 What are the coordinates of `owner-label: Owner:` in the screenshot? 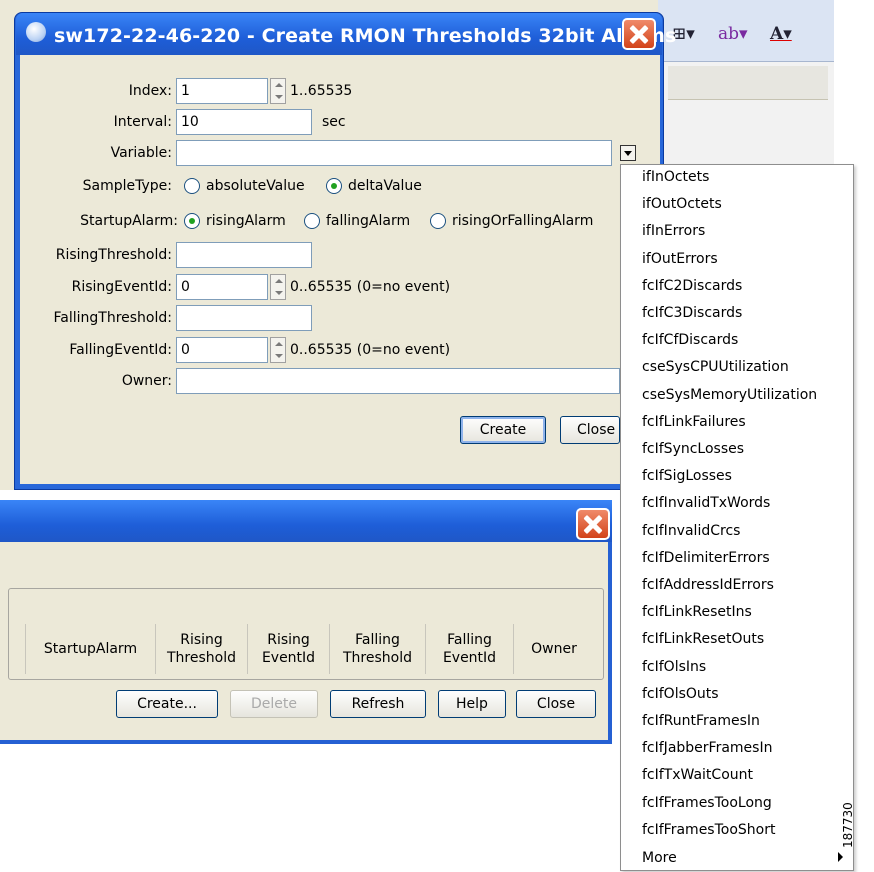 It's located at (146, 381).